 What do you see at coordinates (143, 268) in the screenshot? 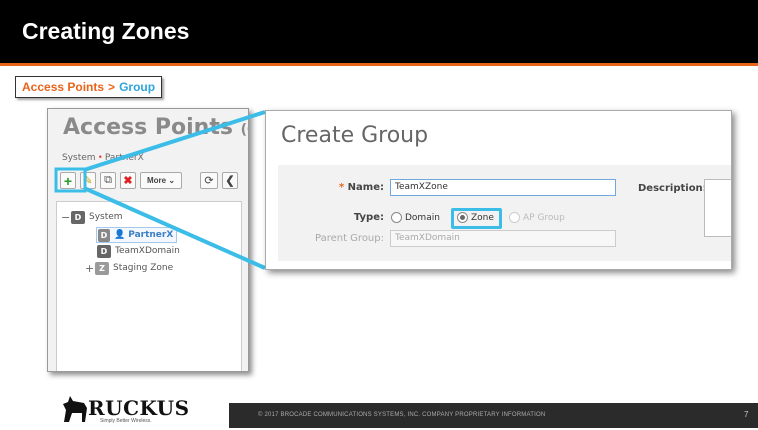
I see `tree-node-label: Staging Zone` at bounding box center [143, 268].